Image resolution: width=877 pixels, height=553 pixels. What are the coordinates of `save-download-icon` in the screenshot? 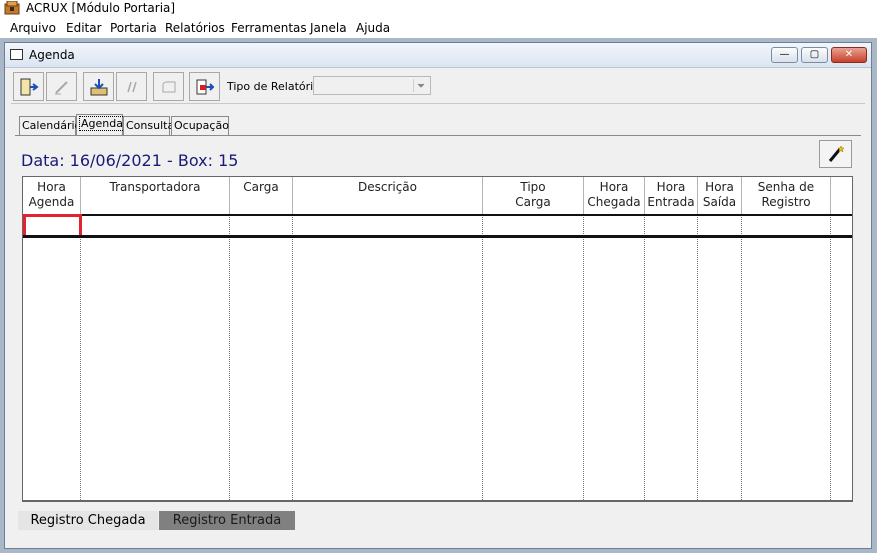 It's located at (98, 86).